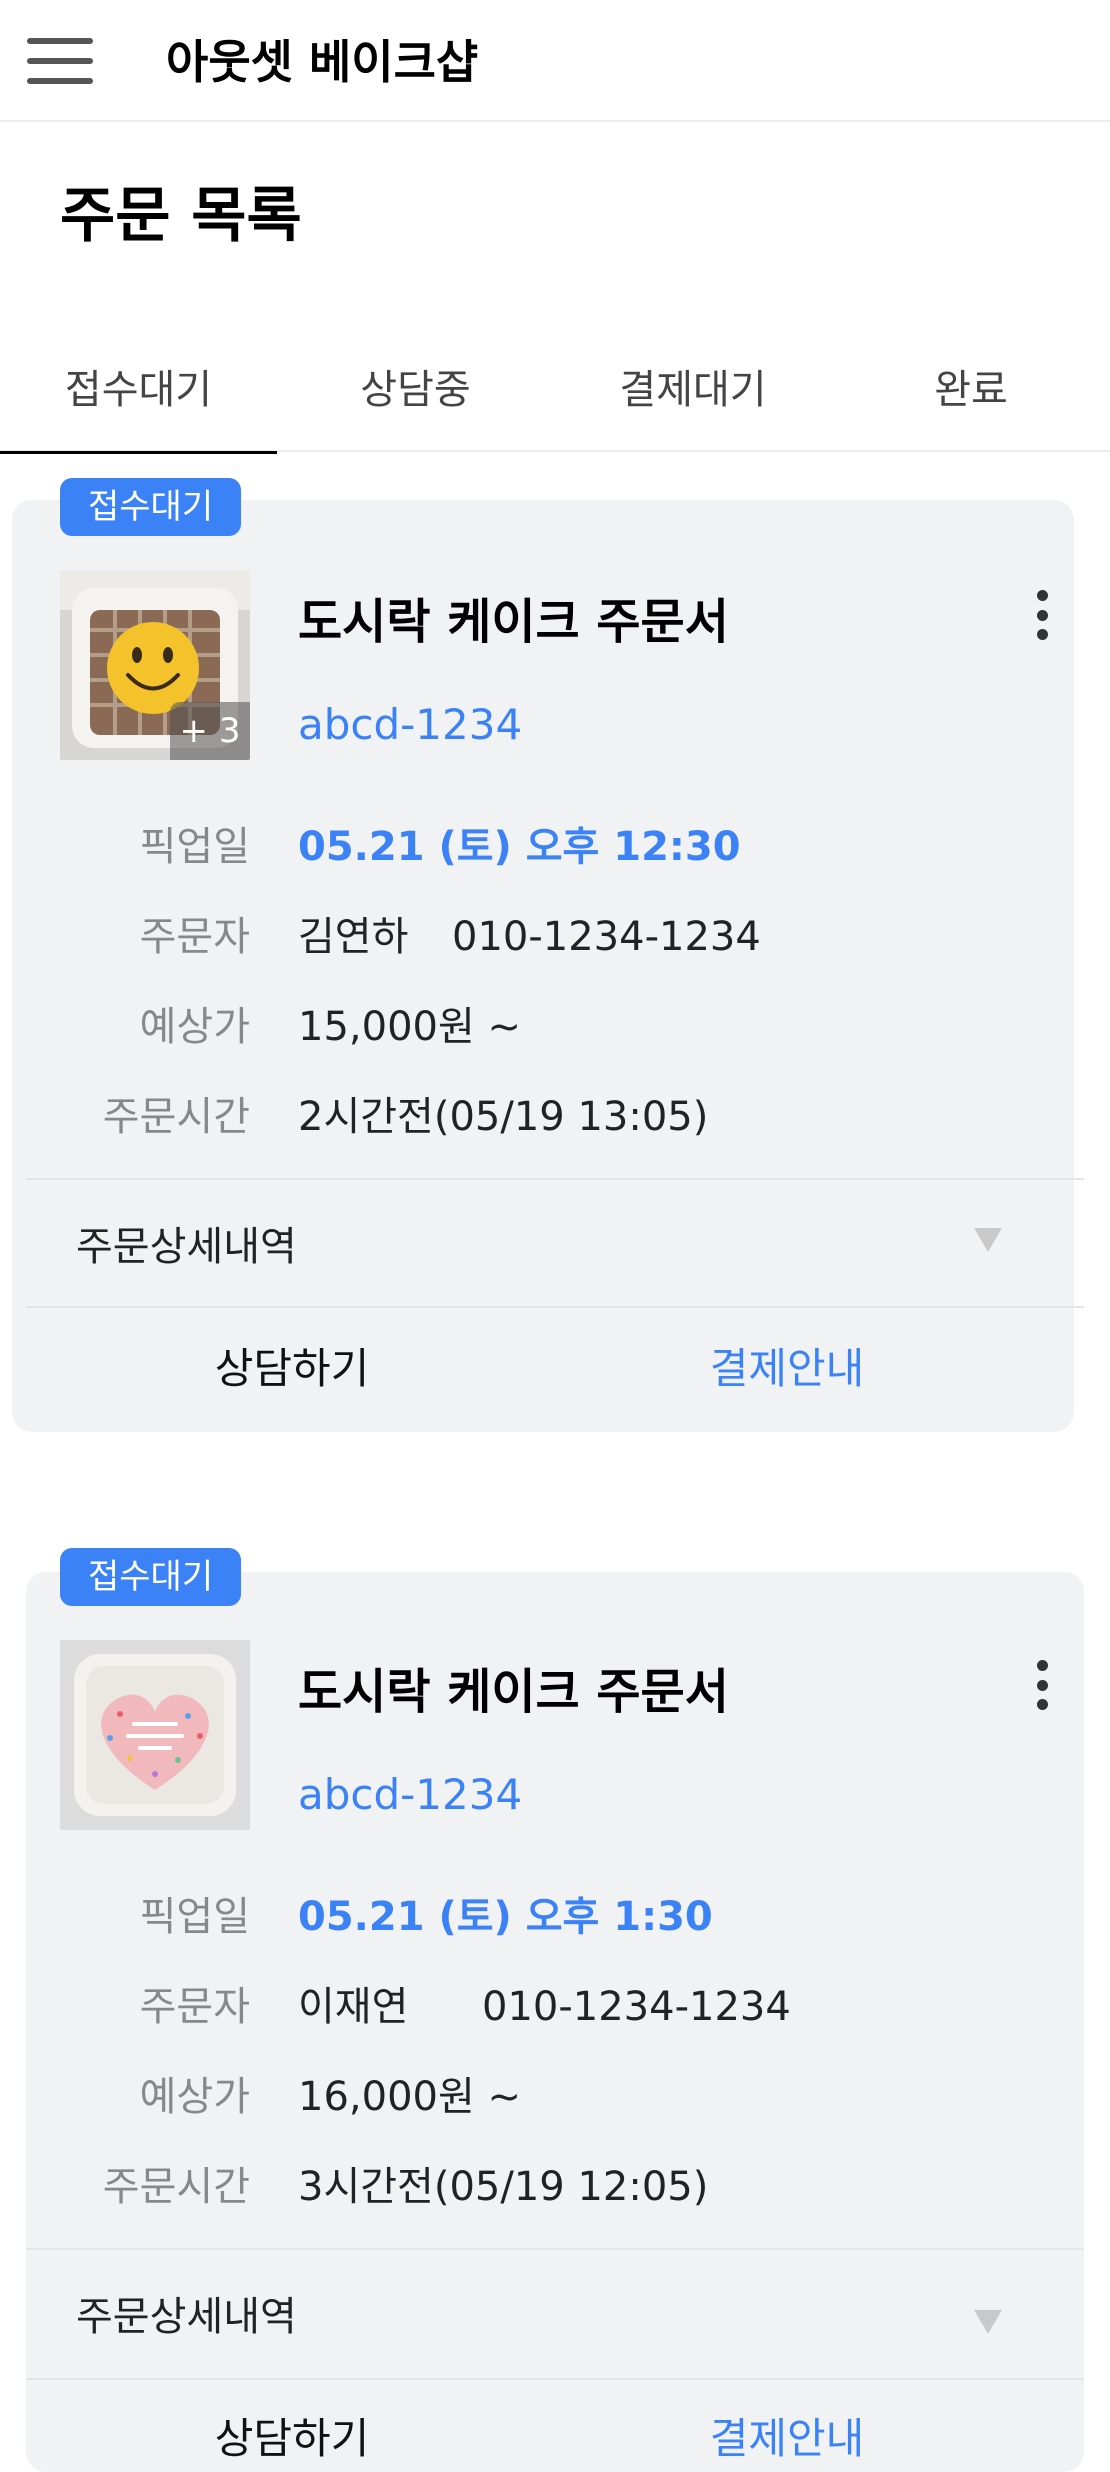 The image size is (1110, 2472). I want to click on tab-completed: 완료, so click(971, 386).